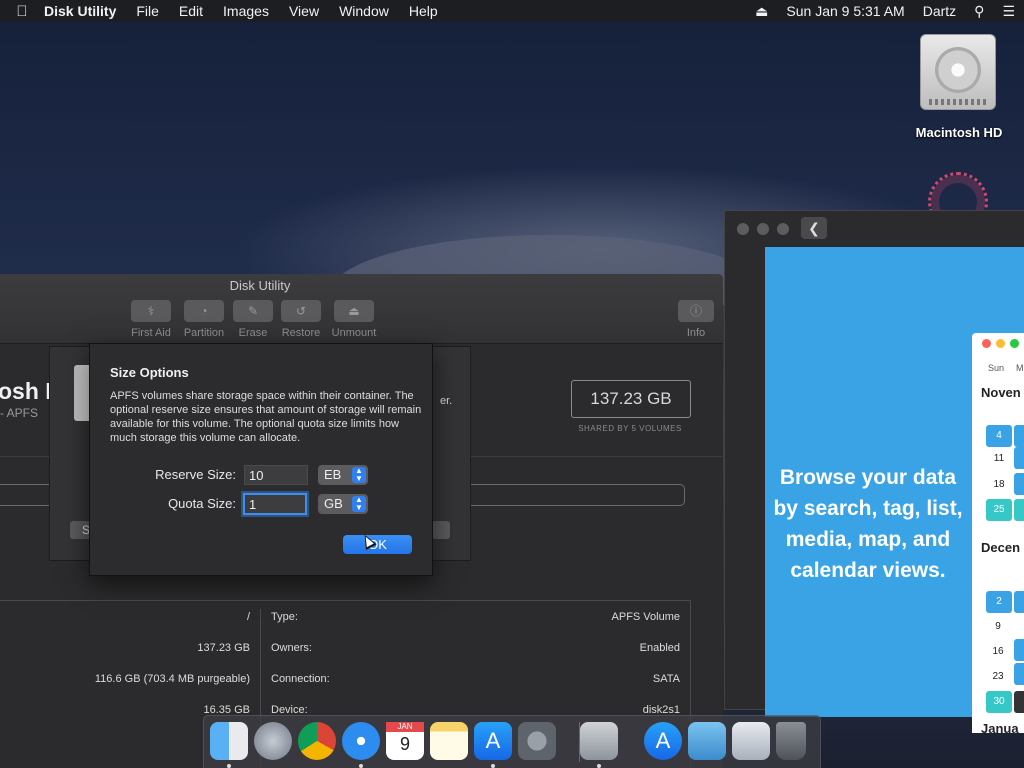  I want to click on zoom-button, so click(783, 229).